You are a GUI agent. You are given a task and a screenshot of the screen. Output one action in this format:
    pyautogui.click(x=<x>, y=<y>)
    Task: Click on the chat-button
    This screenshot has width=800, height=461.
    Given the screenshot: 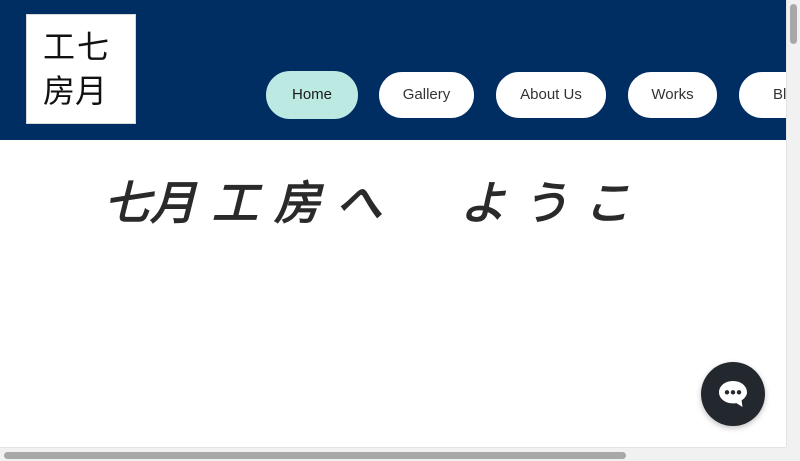 What is the action you would take?
    pyautogui.click(x=733, y=394)
    